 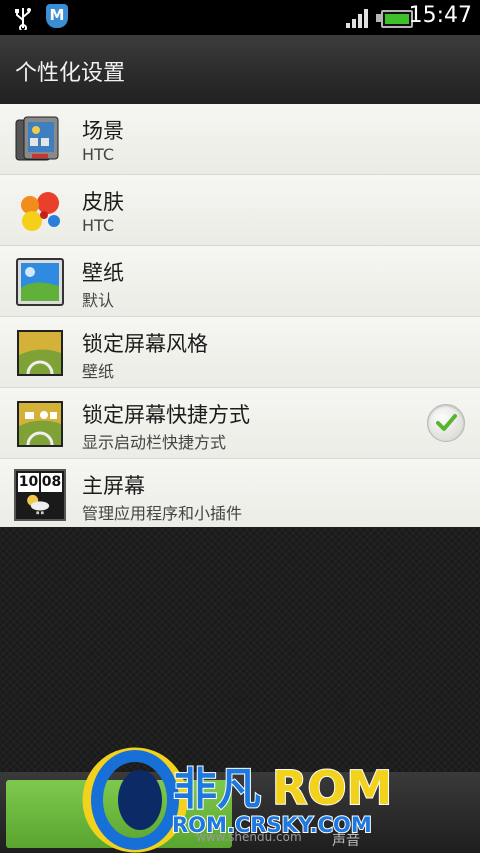 I want to click on checkmark-icon, so click(x=446, y=422).